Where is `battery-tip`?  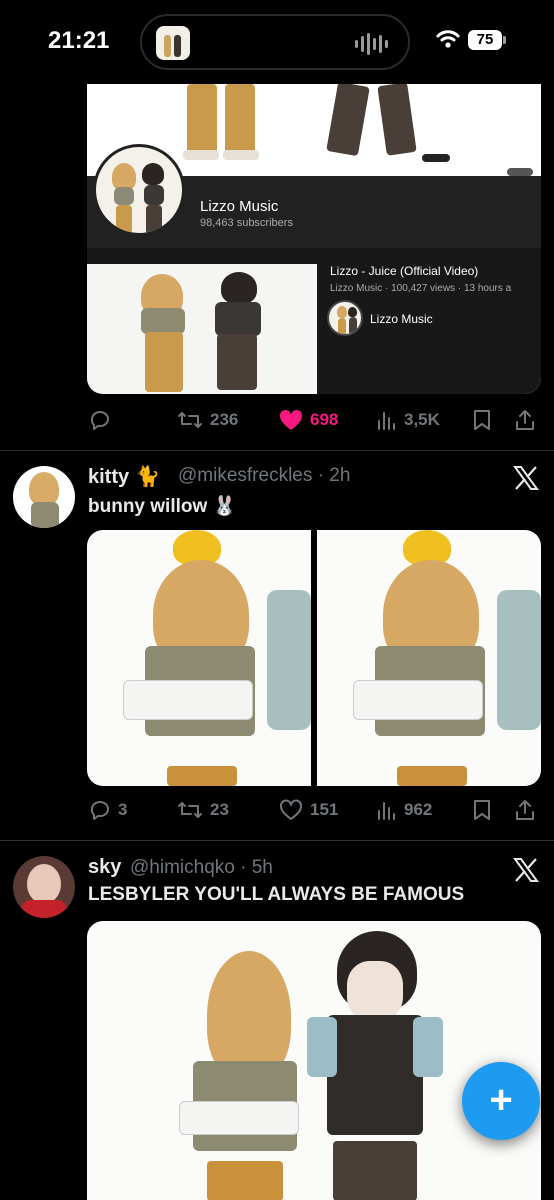
battery-tip is located at coordinates (504, 40).